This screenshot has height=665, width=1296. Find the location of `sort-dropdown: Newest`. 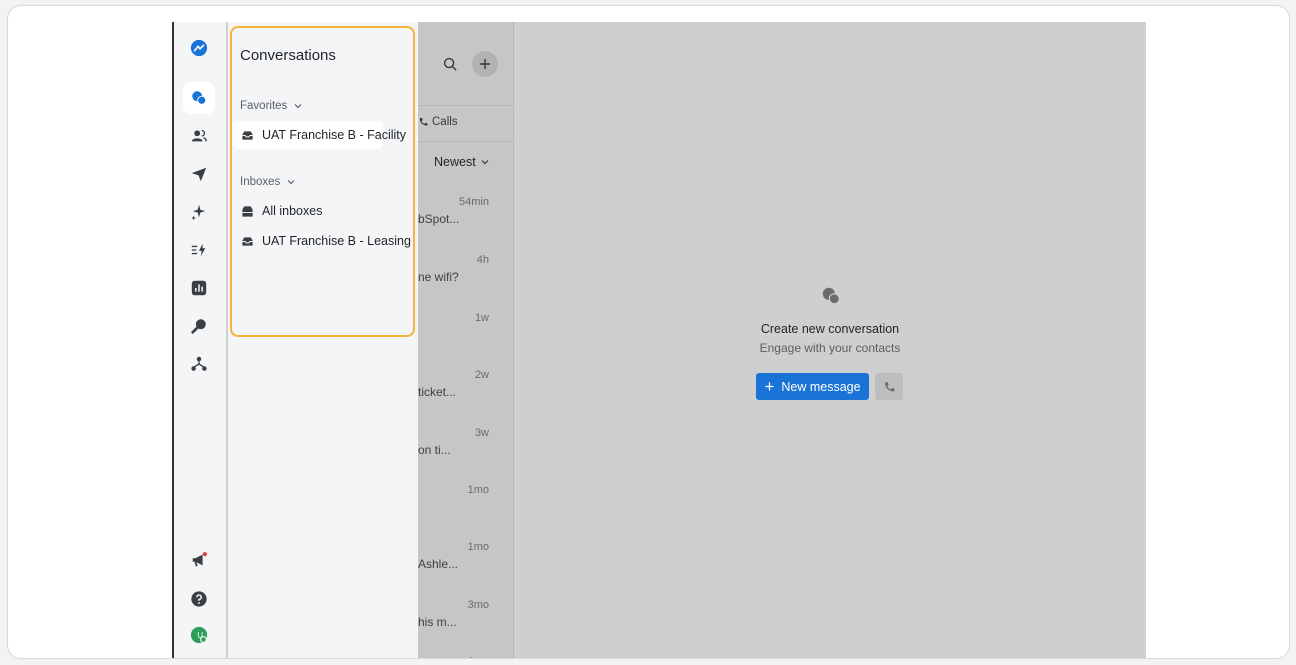

sort-dropdown: Newest is located at coordinates (462, 162).